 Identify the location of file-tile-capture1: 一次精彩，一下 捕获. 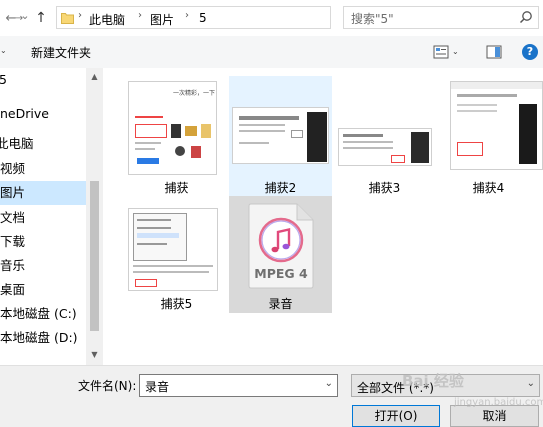
(176, 136).